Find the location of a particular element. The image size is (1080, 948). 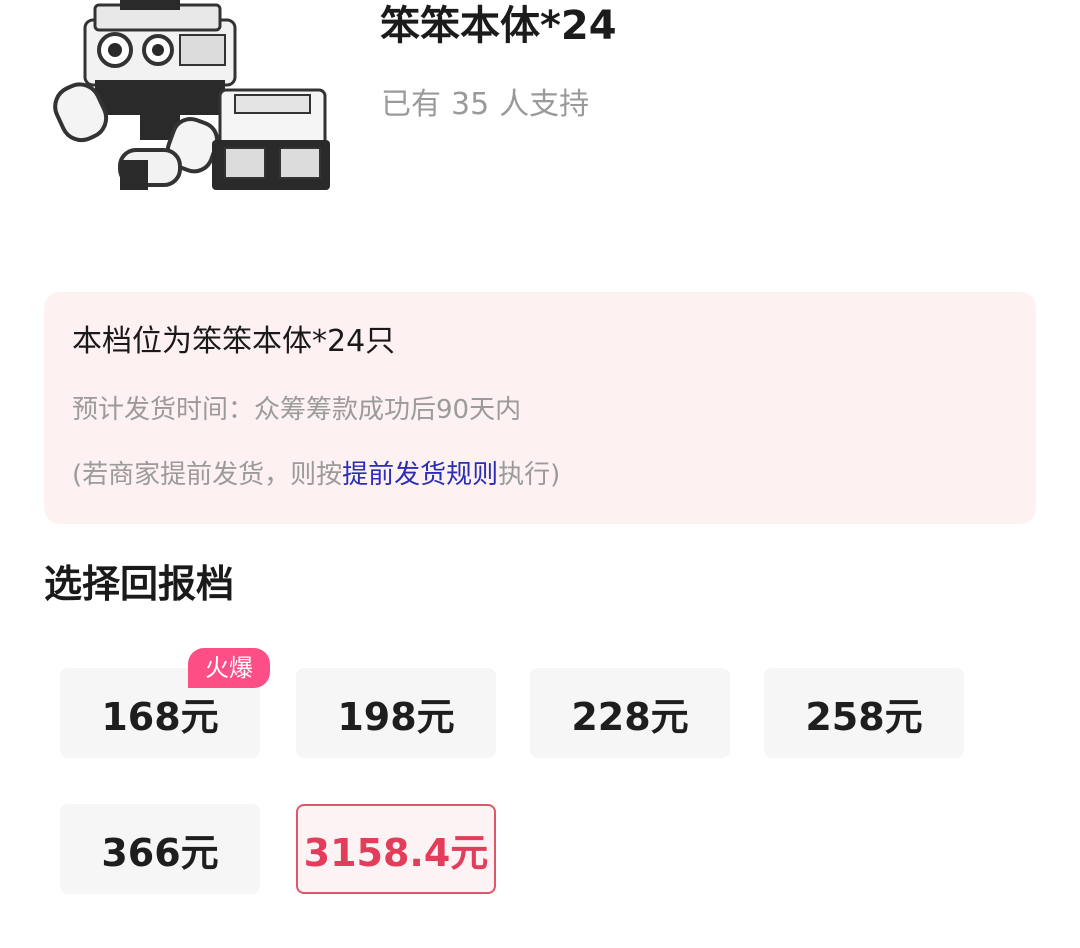

supporter-number: 35 is located at coordinates (470, 104).